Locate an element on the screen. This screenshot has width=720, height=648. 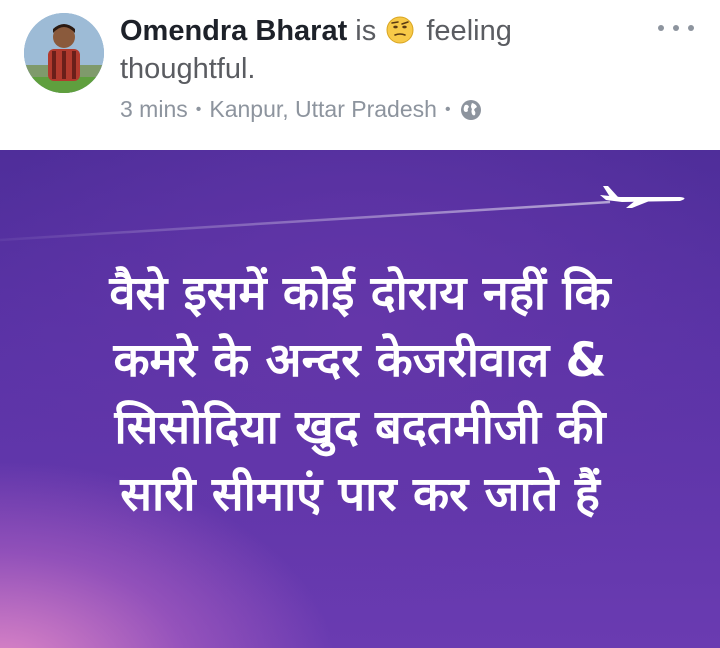
post-meta: 3 mins • Kanpur, Uttar Pradesh • is located at coordinates (301, 109).